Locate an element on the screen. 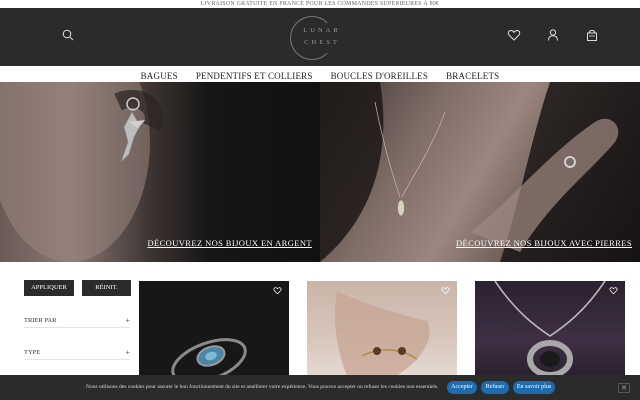 The width and height of the screenshot is (640, 400). search-icon is located at coordinates (68, 35).